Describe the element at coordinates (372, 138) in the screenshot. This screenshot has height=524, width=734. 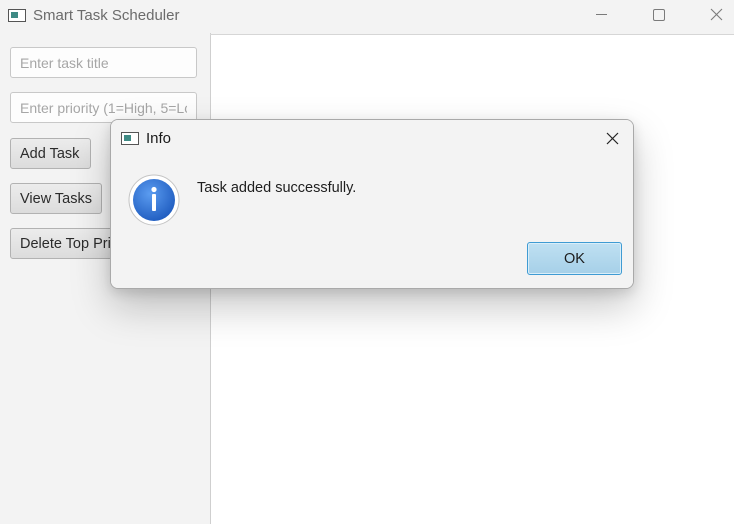
I see `dialog-titlebar: Info` at that location.